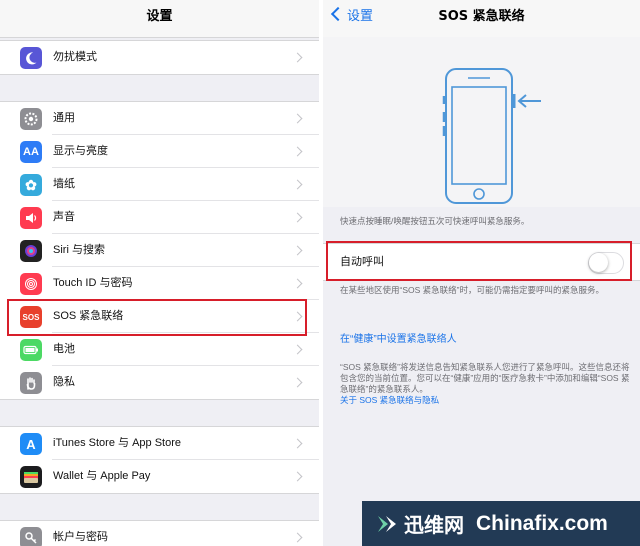  I want to click on settings-item-general: 通用, so click(159, 118).